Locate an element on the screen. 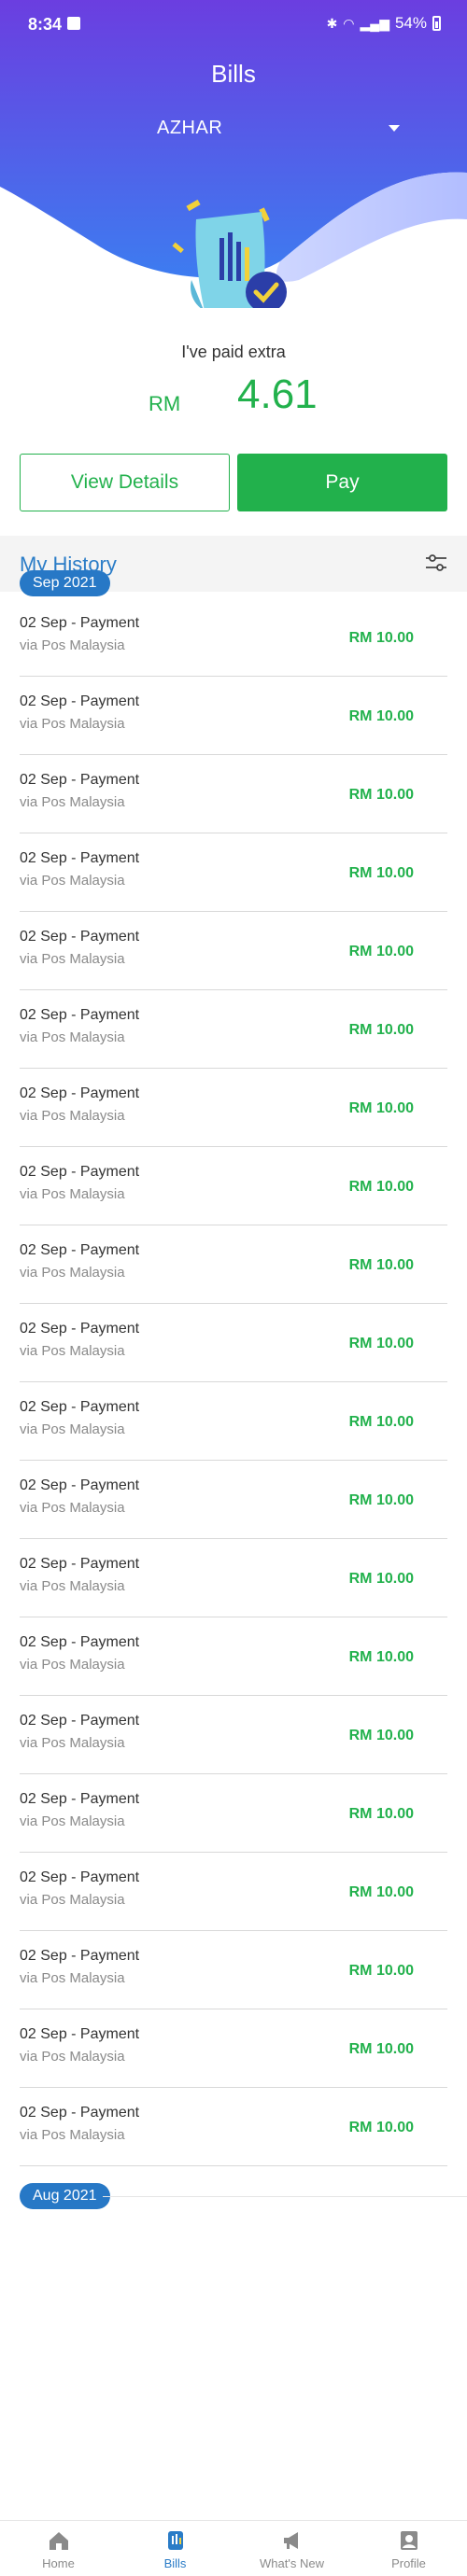 The image size is (467, 2576). pay-button: Pay is located at coordinates (342, 482).